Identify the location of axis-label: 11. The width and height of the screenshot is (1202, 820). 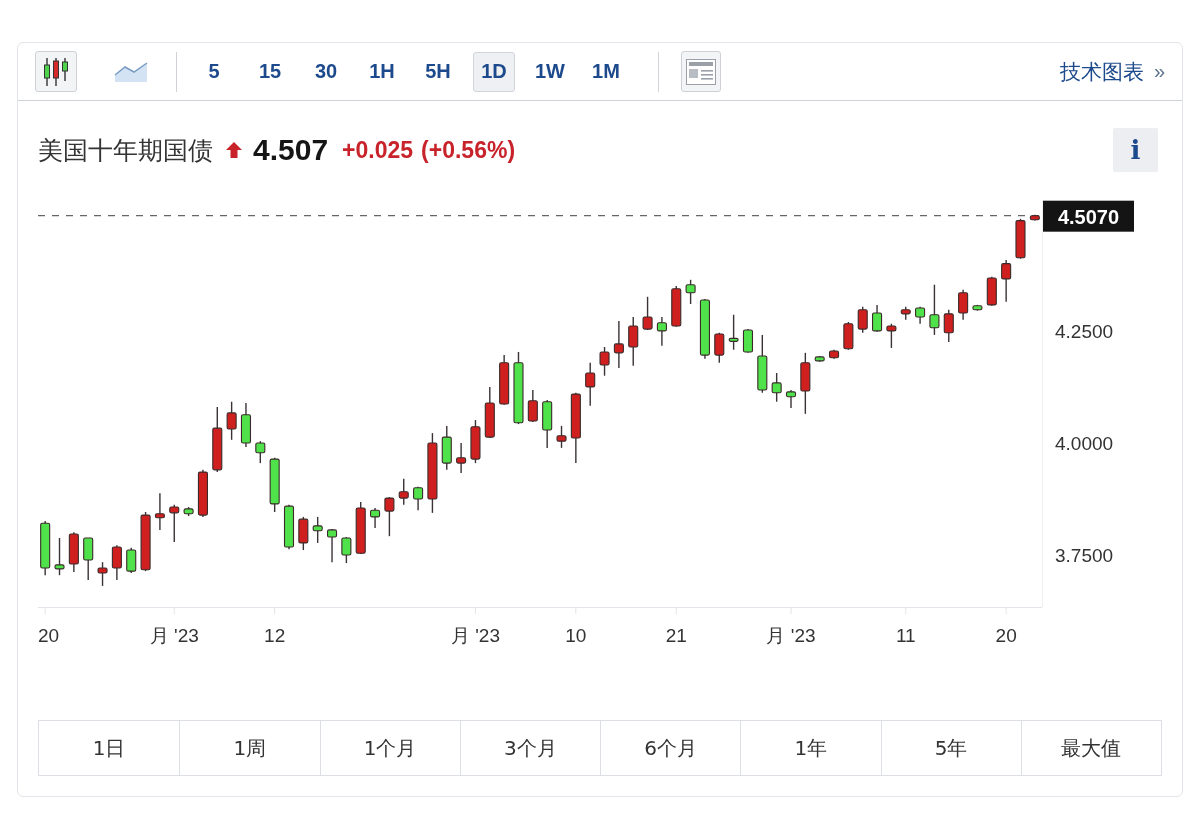
(905, 635).